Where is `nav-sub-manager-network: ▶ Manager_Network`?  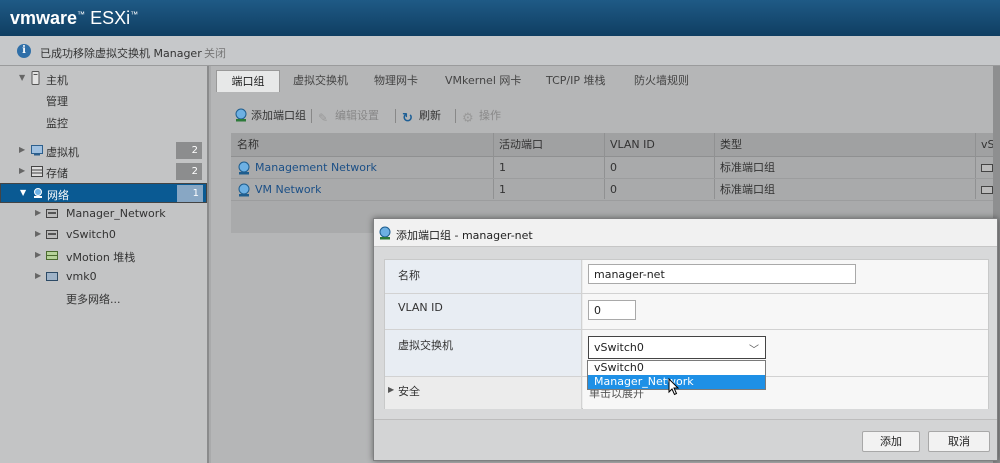
nav-sub-manager-network: ▶ Manager_Network is located at coordinates (103, 214).